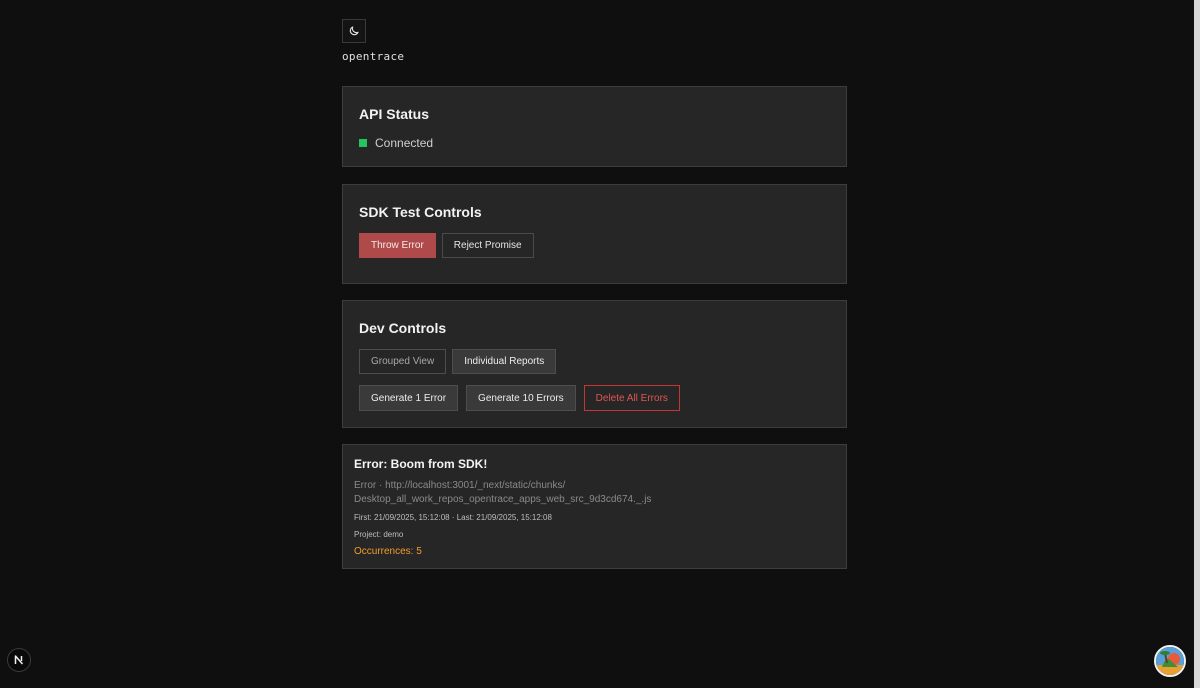  What do you see at coordinates (631, 398) in the screenshot?
I see `delete-all-errors-button: Delete All Errors` at bounding box center [631, 398].